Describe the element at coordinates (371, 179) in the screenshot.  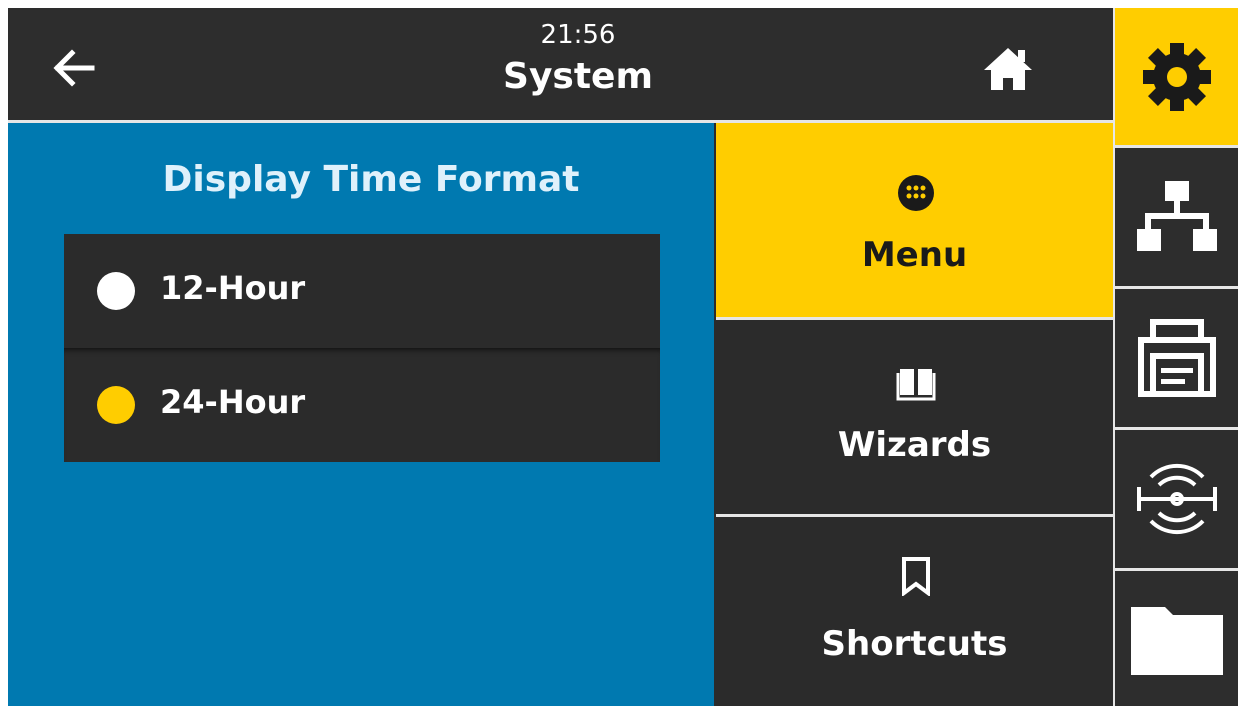
I see `setting-title: Display Time Format` at that location.